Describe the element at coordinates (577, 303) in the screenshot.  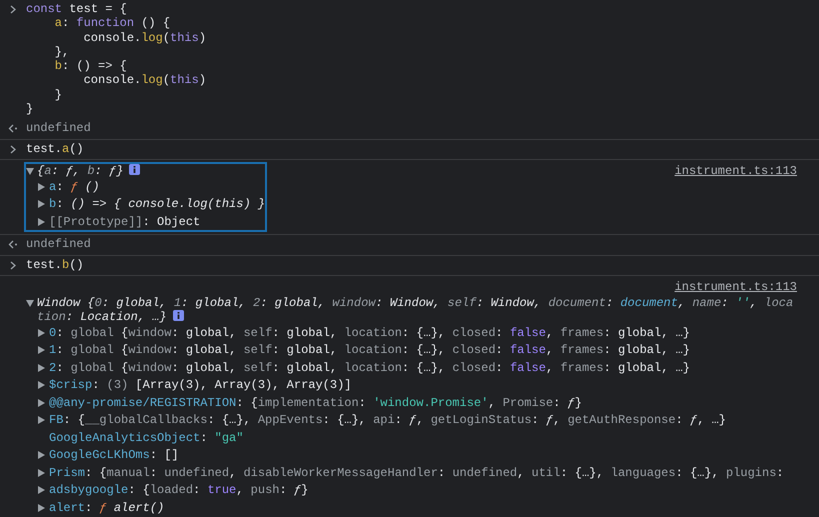
I see `dim-text: document` at that location.